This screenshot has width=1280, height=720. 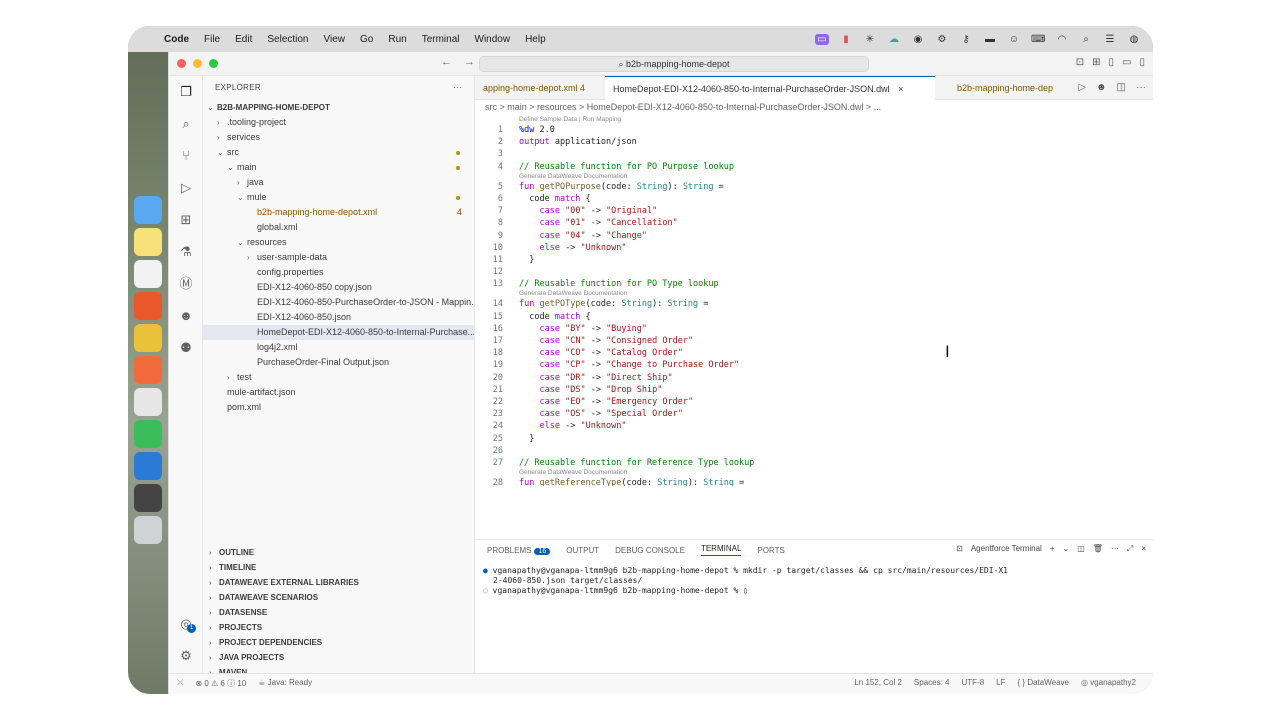 I want to click on face-icon: ☺, so click(x=1014, y=39).